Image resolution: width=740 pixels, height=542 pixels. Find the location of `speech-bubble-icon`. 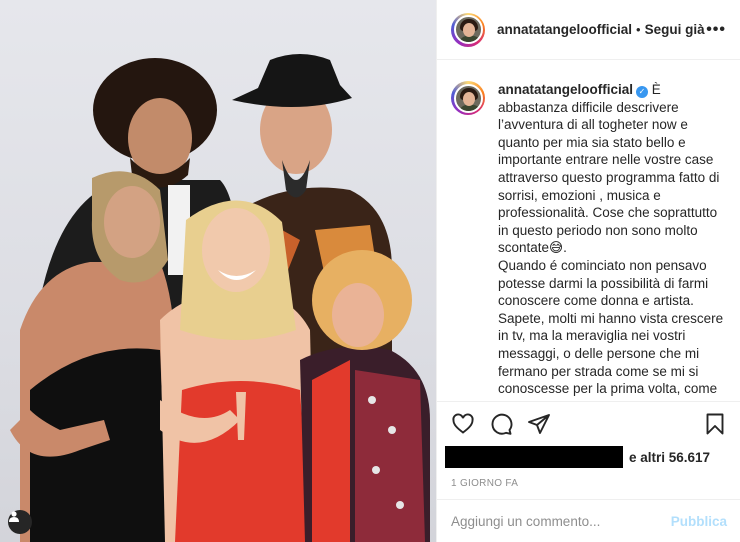

speech-bubble-icon is located at coordinates (501, 424).